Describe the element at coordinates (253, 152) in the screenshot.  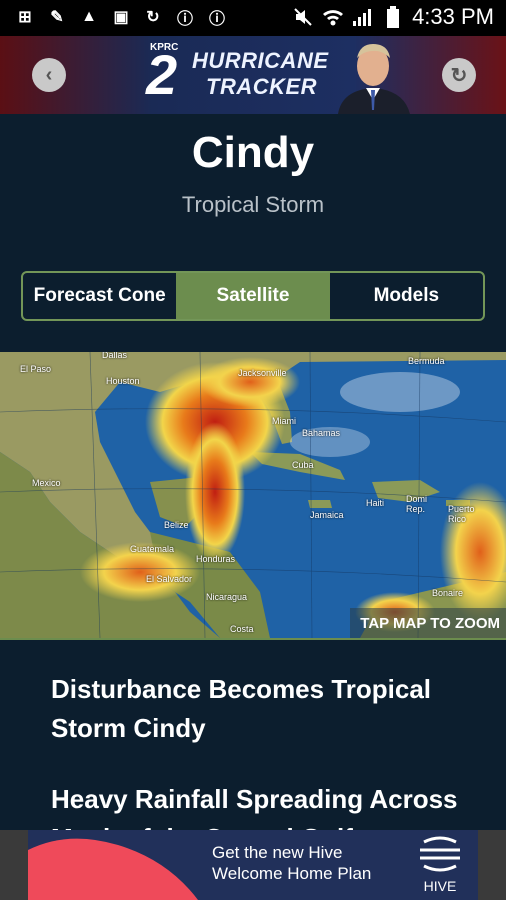
I see `storm-name: Cindy` at that location.